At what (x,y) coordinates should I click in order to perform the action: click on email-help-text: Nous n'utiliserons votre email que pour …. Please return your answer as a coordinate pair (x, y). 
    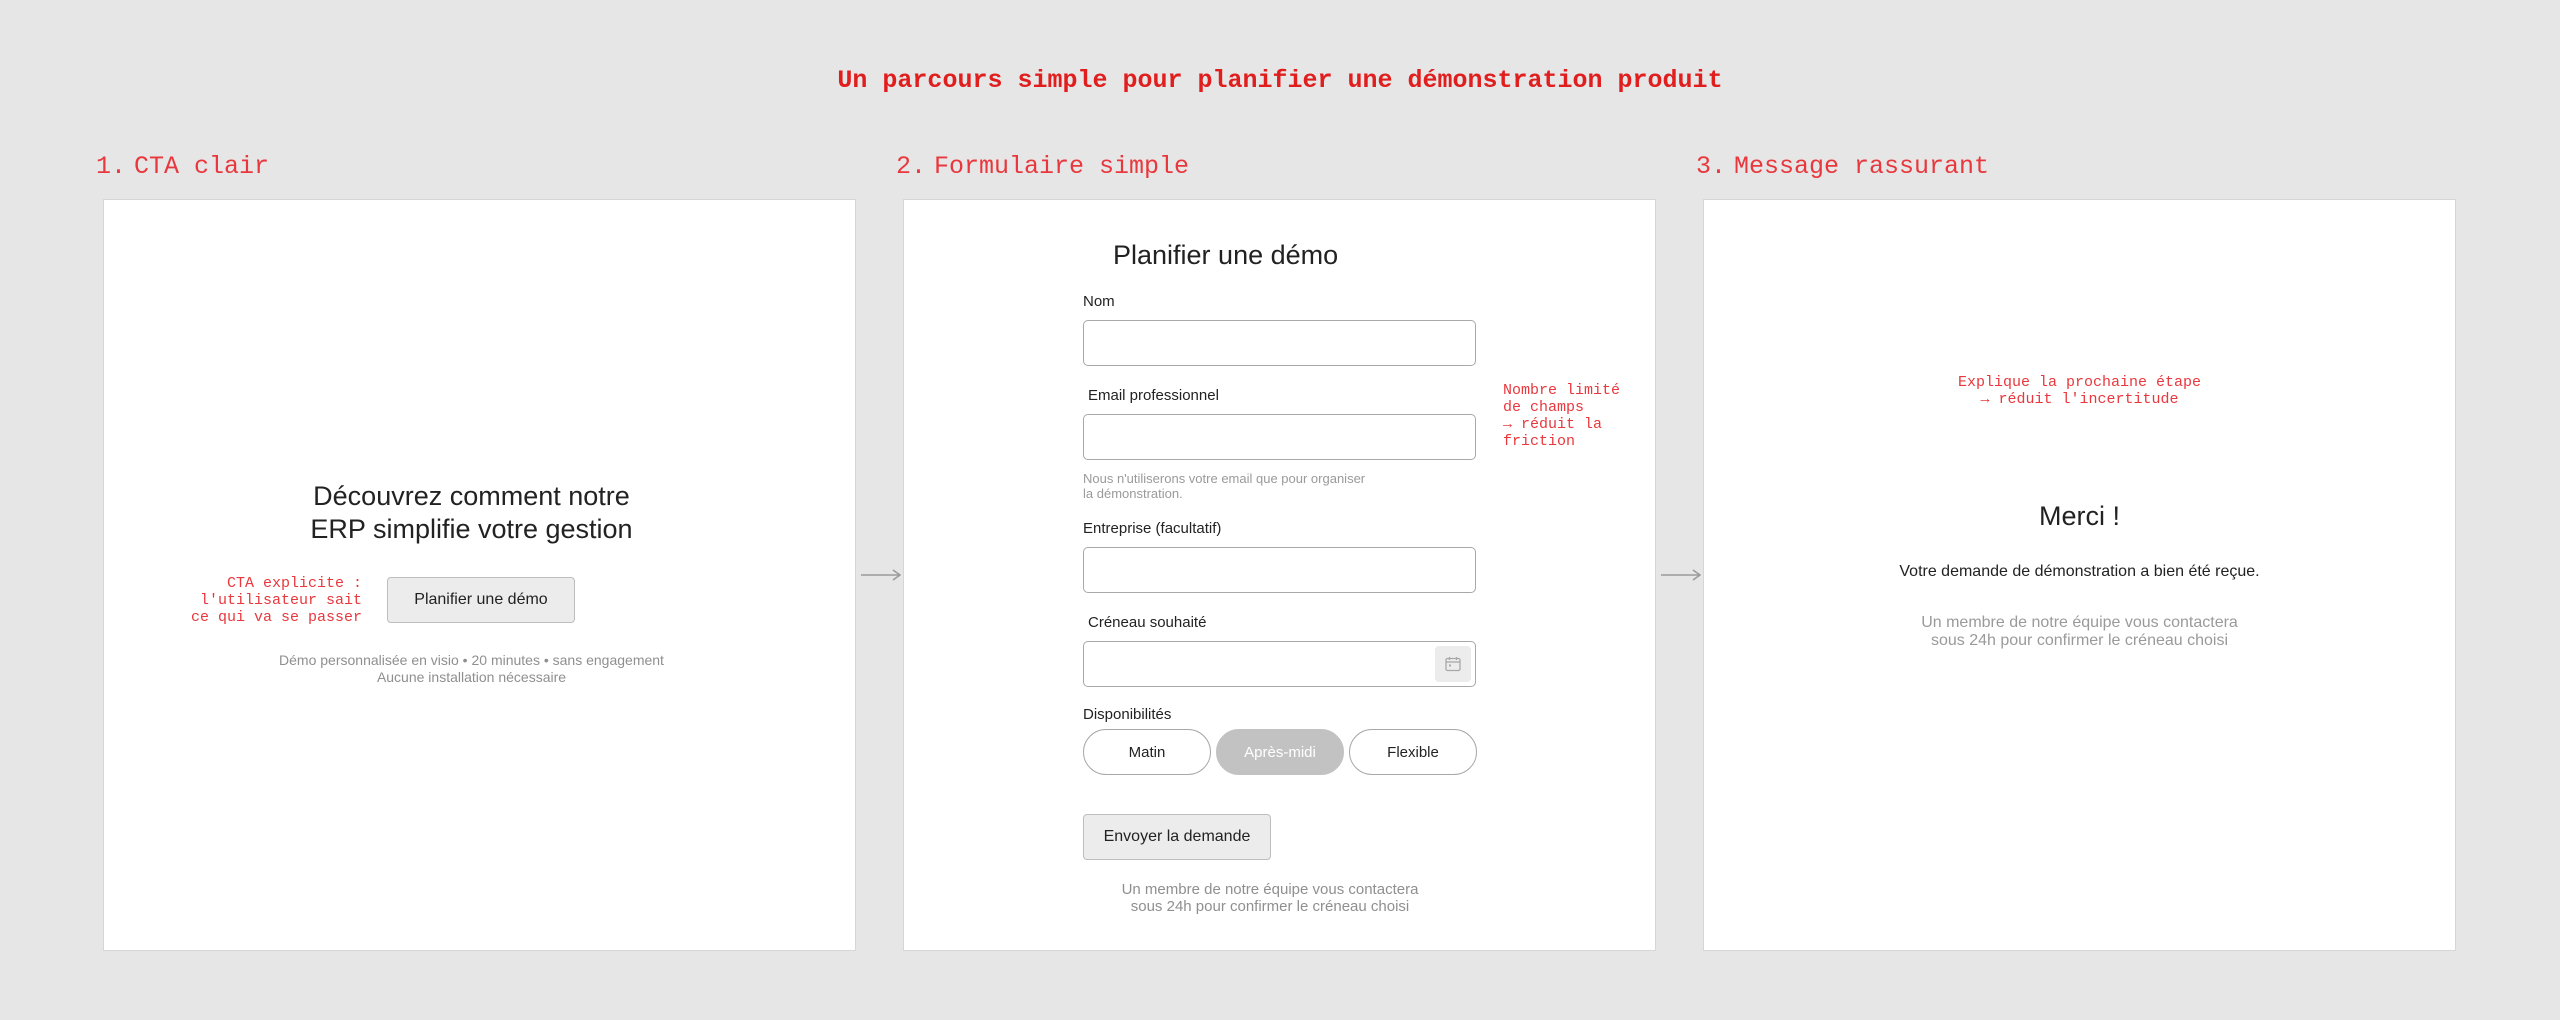
    Looking at the image, I should click on (1243, 486).